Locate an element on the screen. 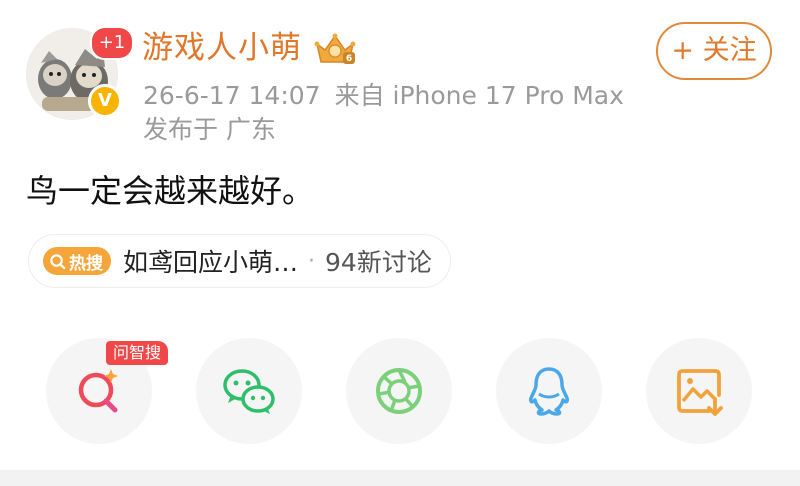 Image resolution: width=800 pixels, height=486 pixels. share-wechat-button is located at coordinates (249, 391).